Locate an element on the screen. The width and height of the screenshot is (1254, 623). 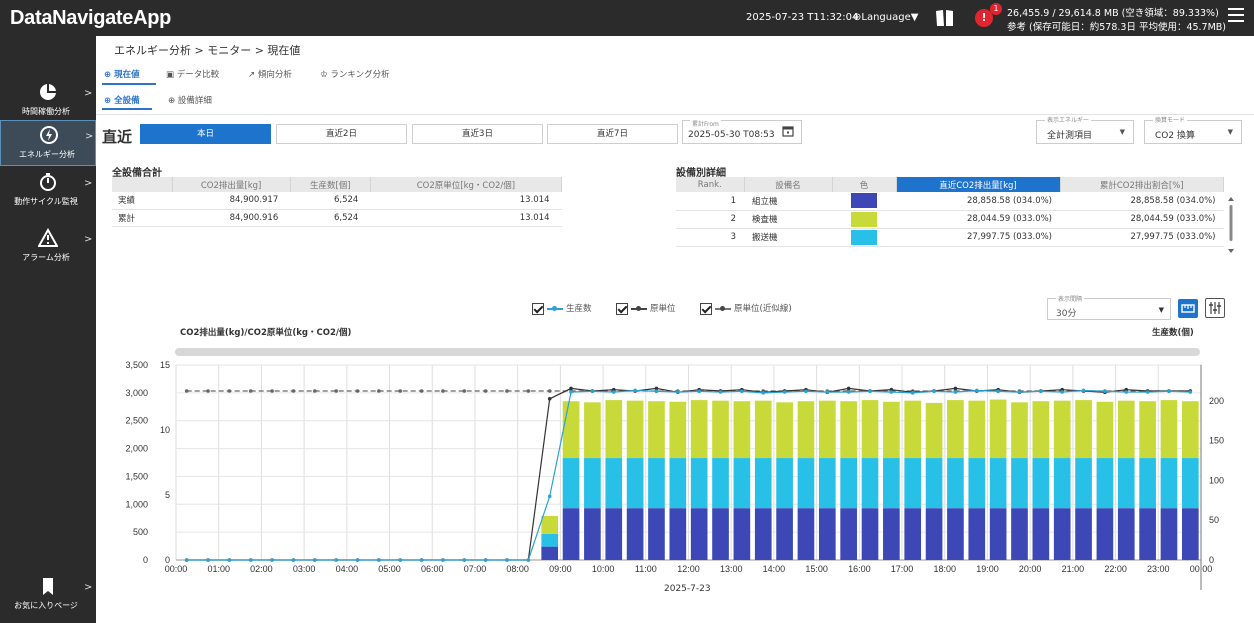
x-axis-date-label: 2025-7-23 is located at coordinates (687, 589).